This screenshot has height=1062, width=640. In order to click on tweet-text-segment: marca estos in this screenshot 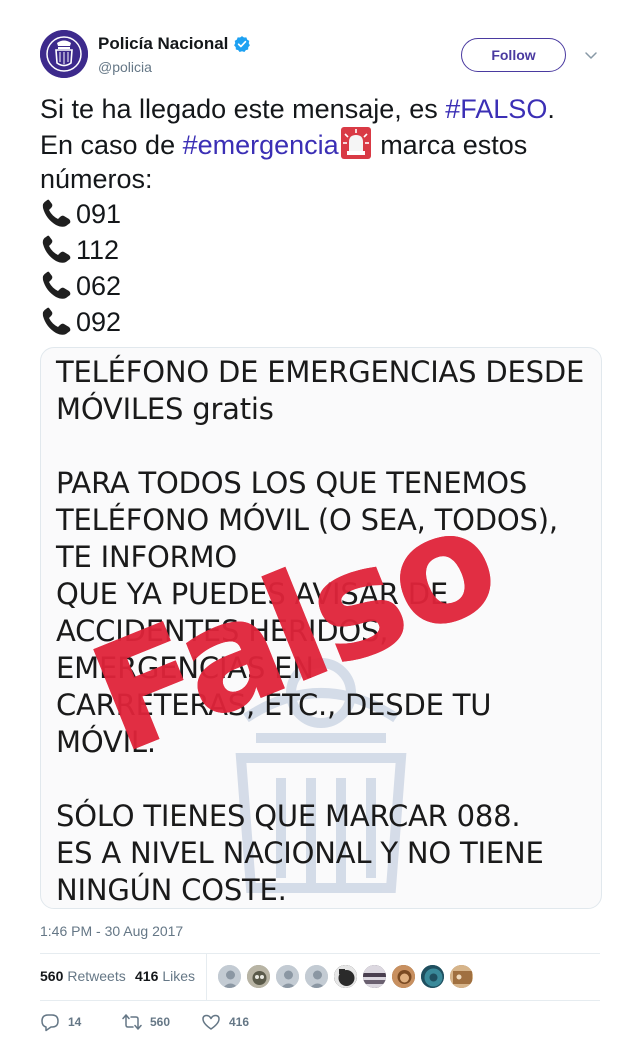, I will do `click(450, 145)`.